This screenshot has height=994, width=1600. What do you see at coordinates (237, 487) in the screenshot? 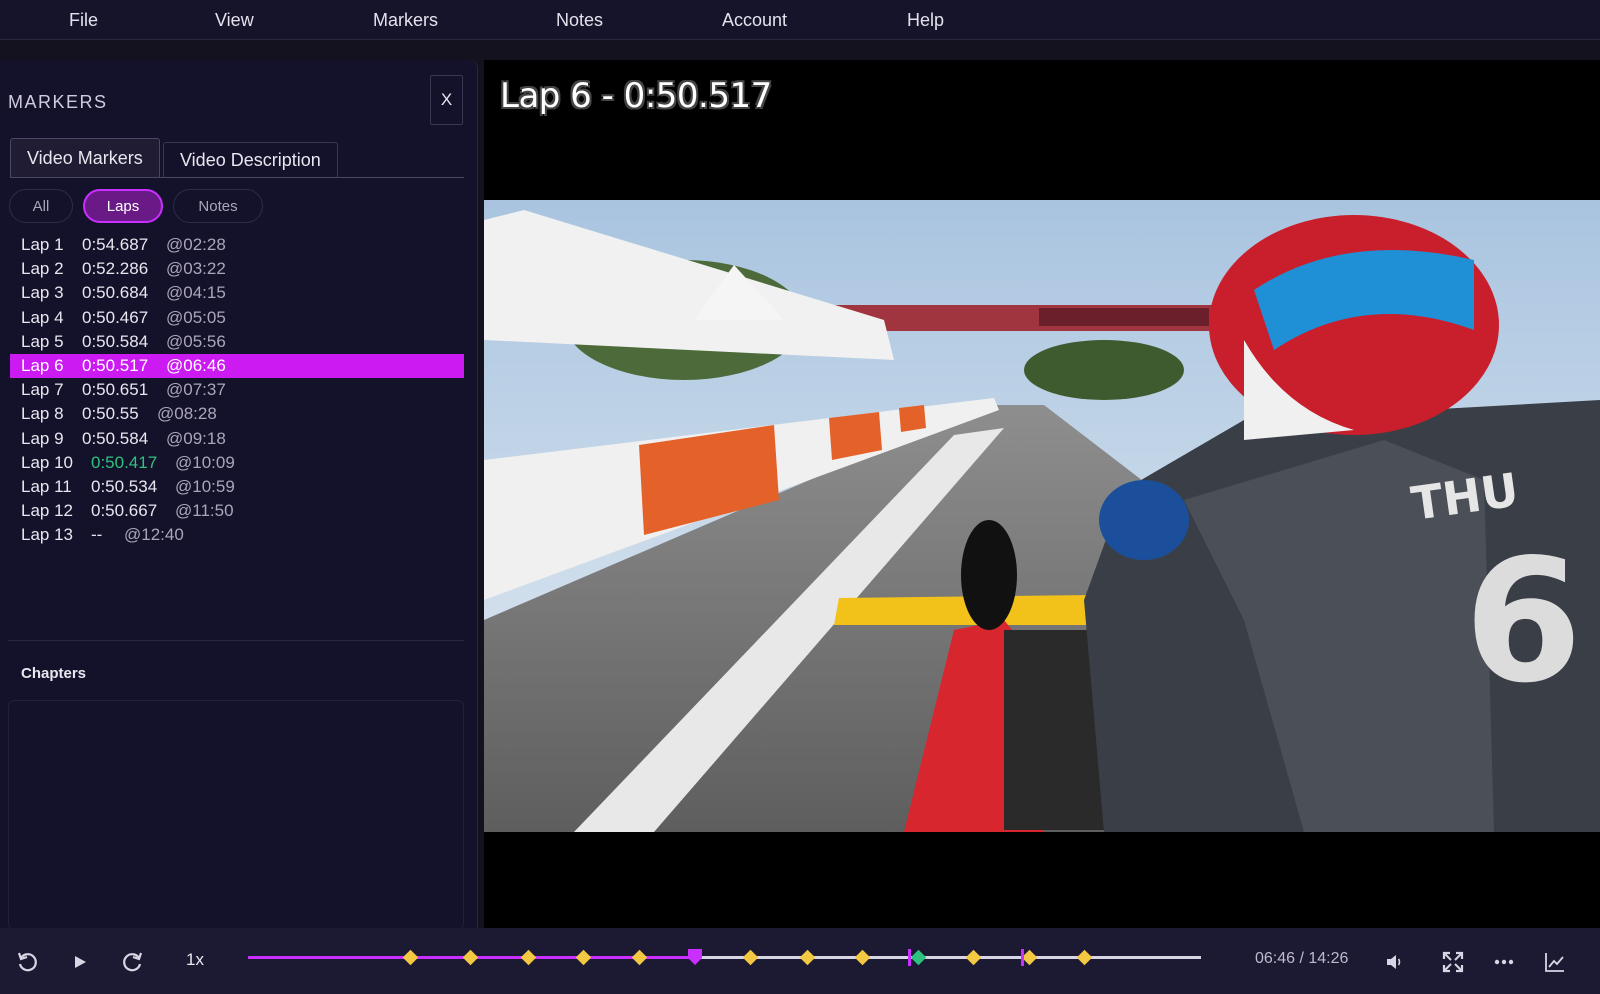
I see `lap-list-item: Lap 11 0:50.534 @10:59` at bounding box center [237, 487].